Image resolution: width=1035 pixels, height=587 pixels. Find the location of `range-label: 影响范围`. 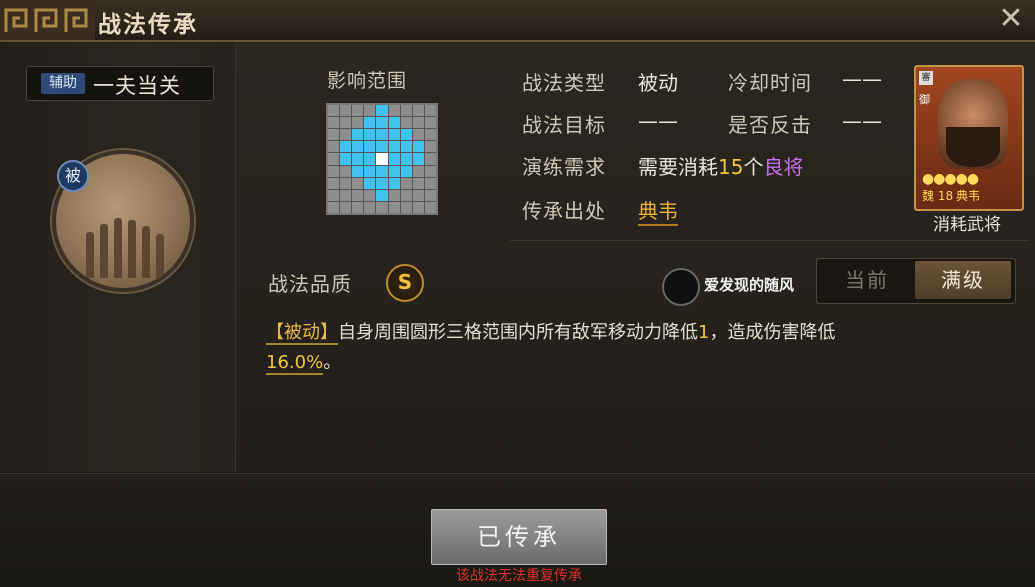

range-label: 影响范围 is located at coordinates (367, 81).